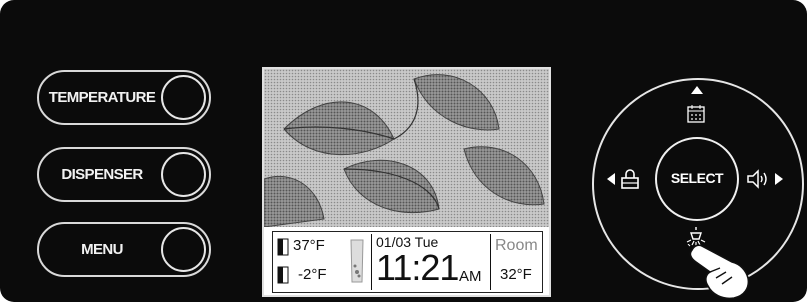 Image resolution: width=807 pixels, height=308 pixels. I want to click on dispenser-button: DISPENSER, so click(124, 174).